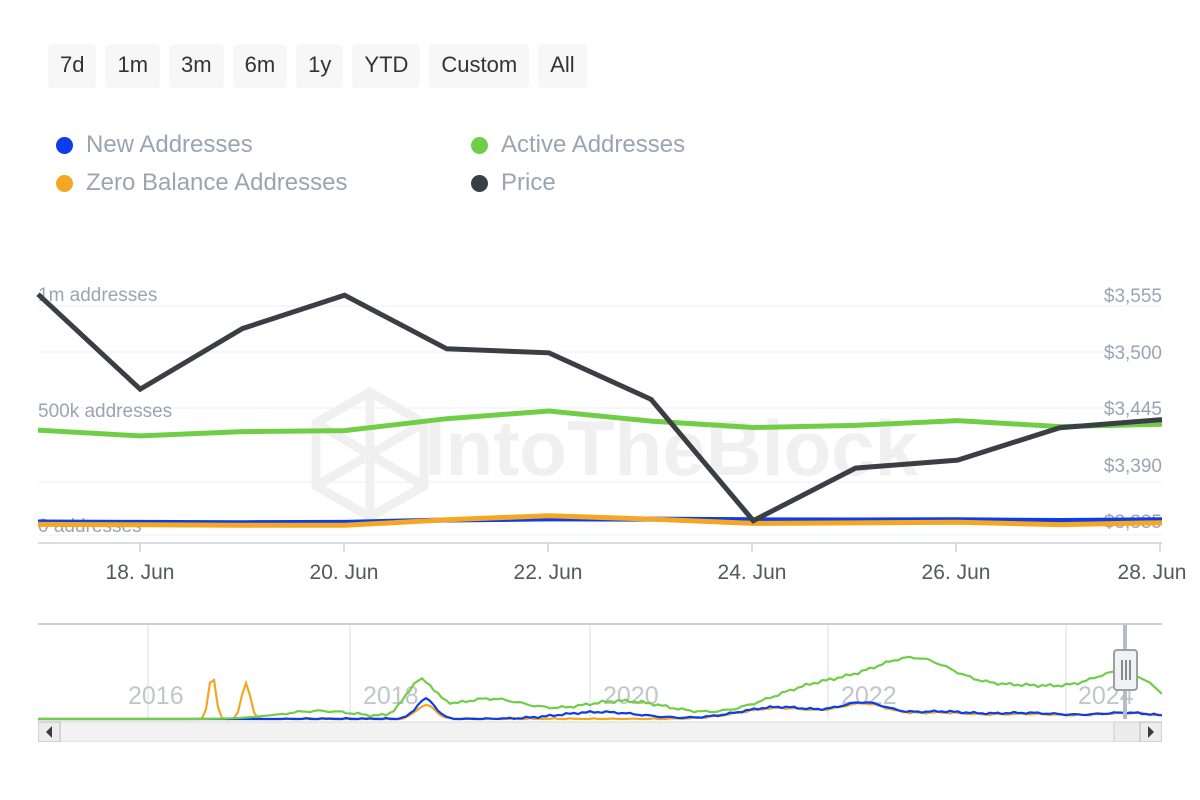 The width and height of the screenshot is (1200, 800). I want to click on left-axis-tick-1m: 1m addresses, so click(97, 295).